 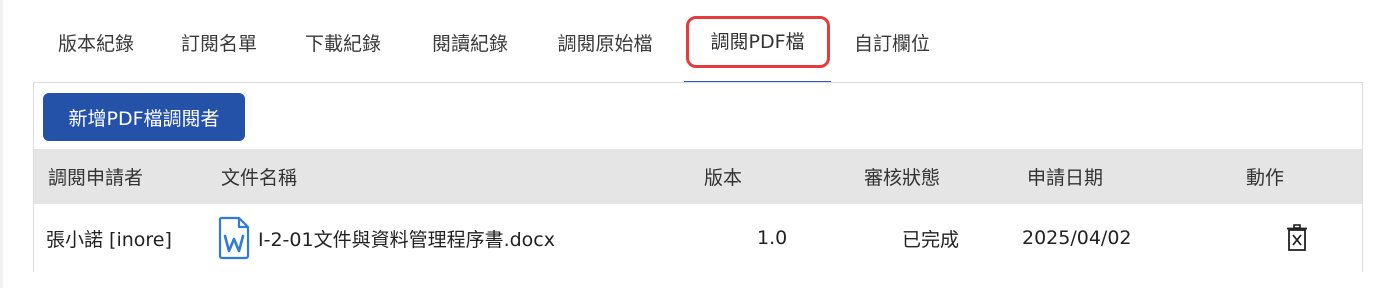 I want to click on add-pdf-viewer-button: 新增PDF檔調閱者, so click(x=144, y=117).